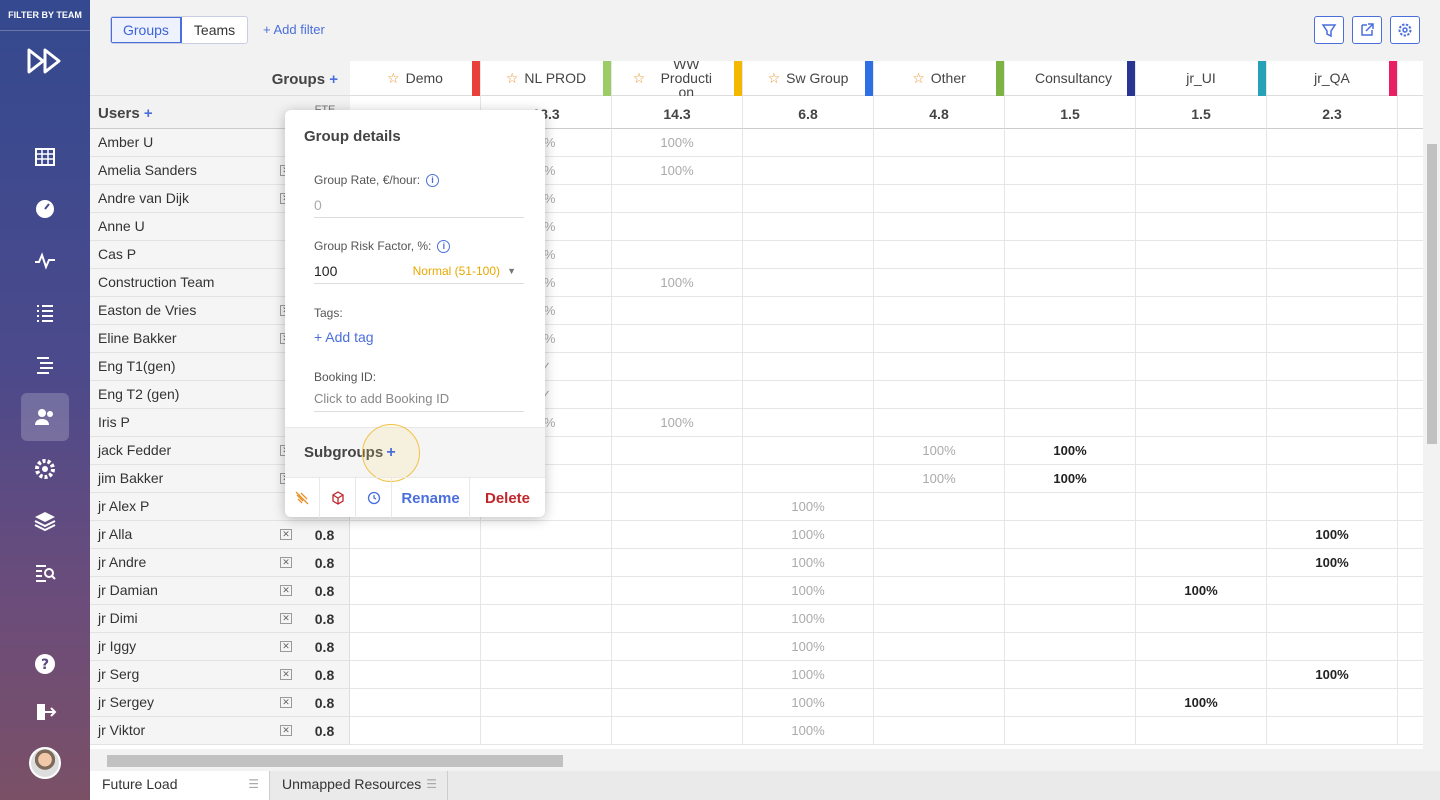 This screenshot has width=1440, height=800. Describe the element at coordinates (45, 521) in the screenshot. I see `layers-icon` at that location.